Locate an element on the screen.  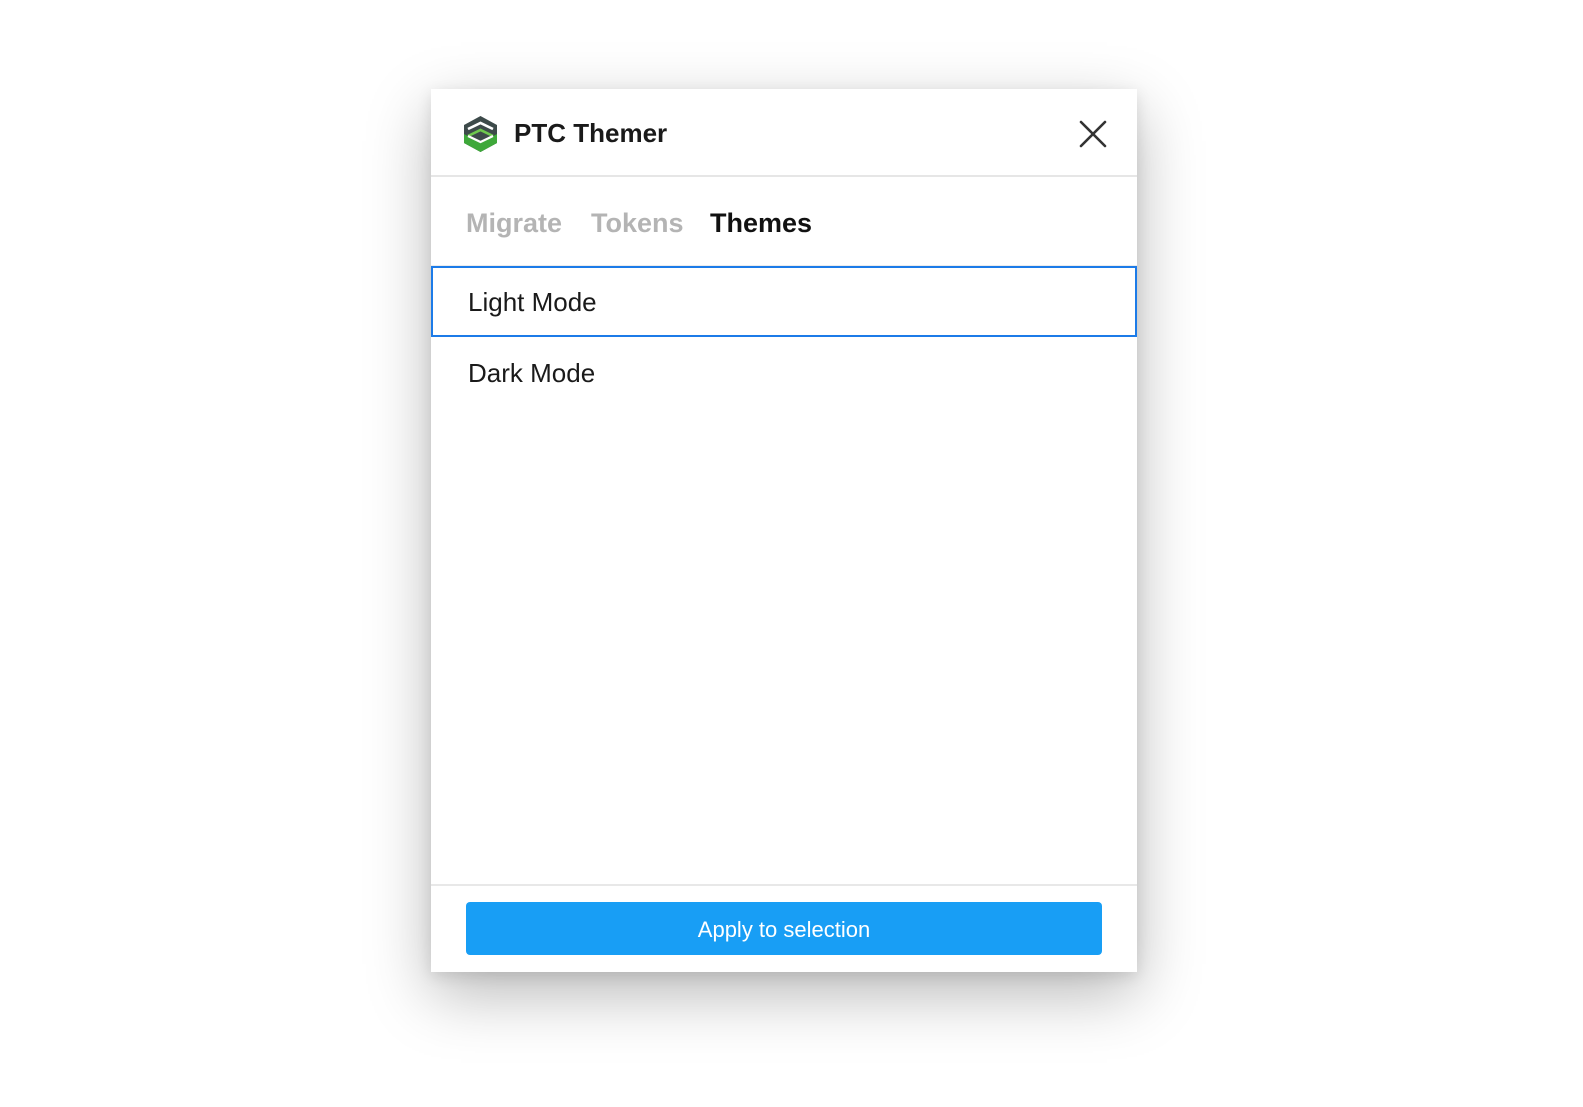
tab-migrate: Migrate is located at coordinates (514, 223).